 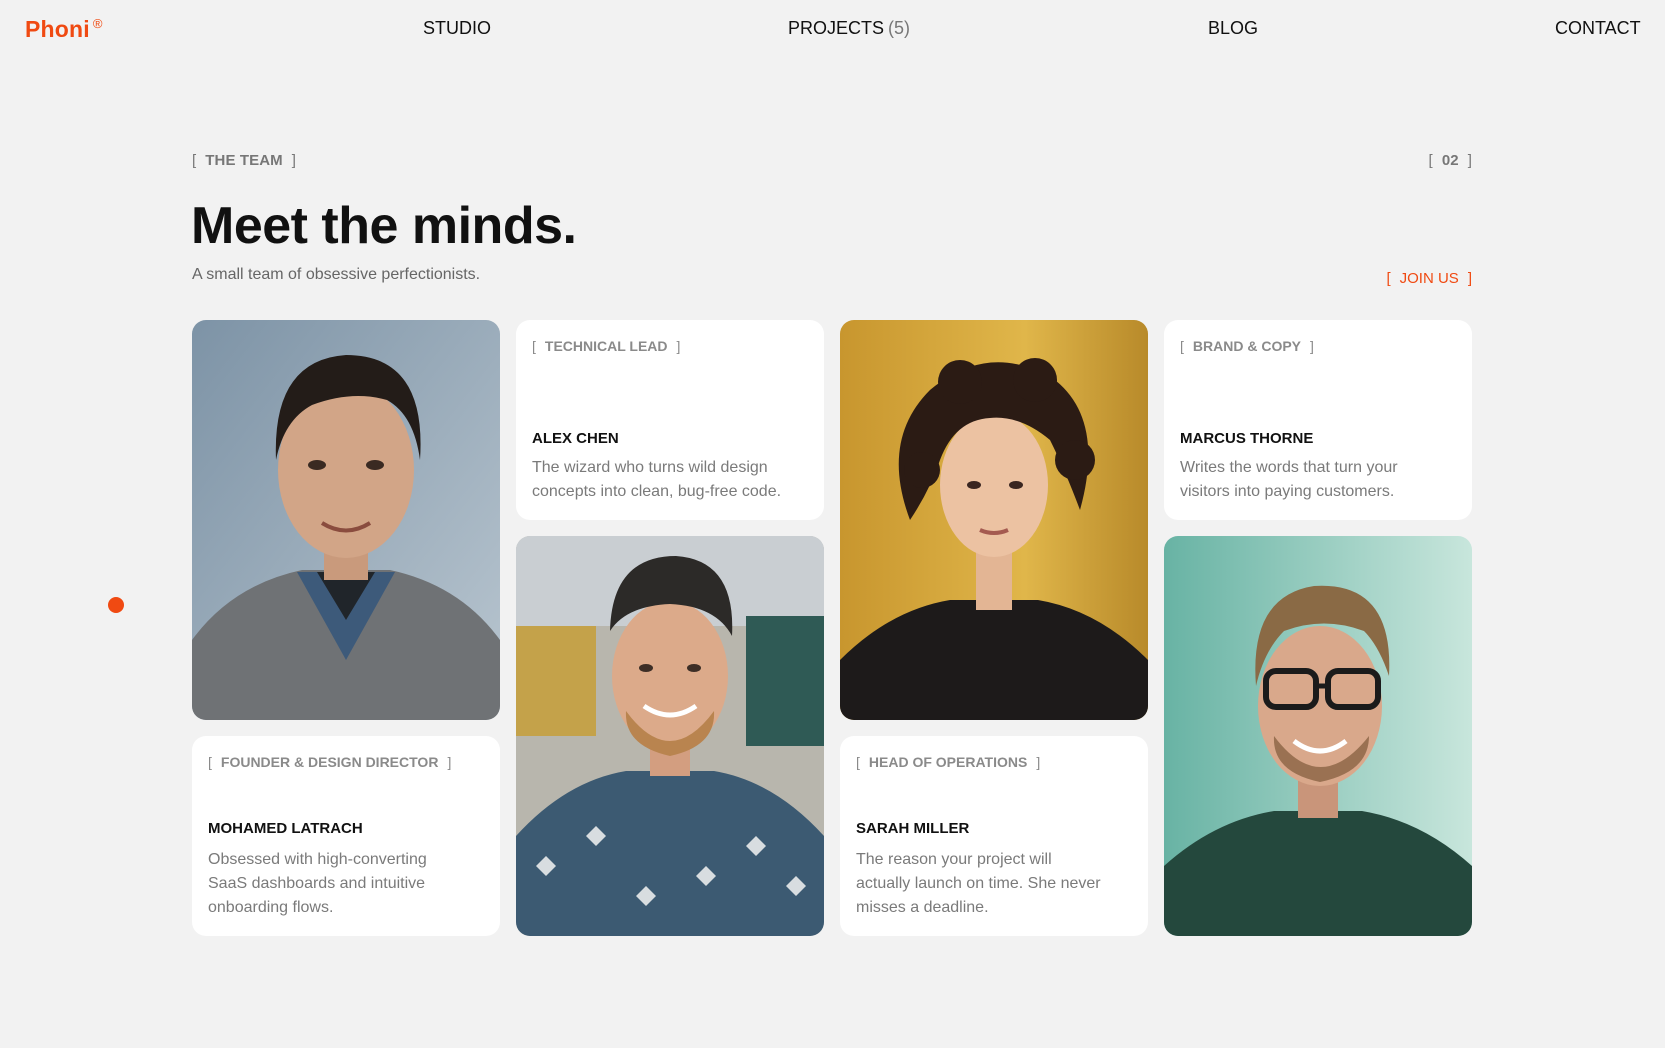 I want to click on portrait-man-backwards-cap-image, so click(x=670, y=736).